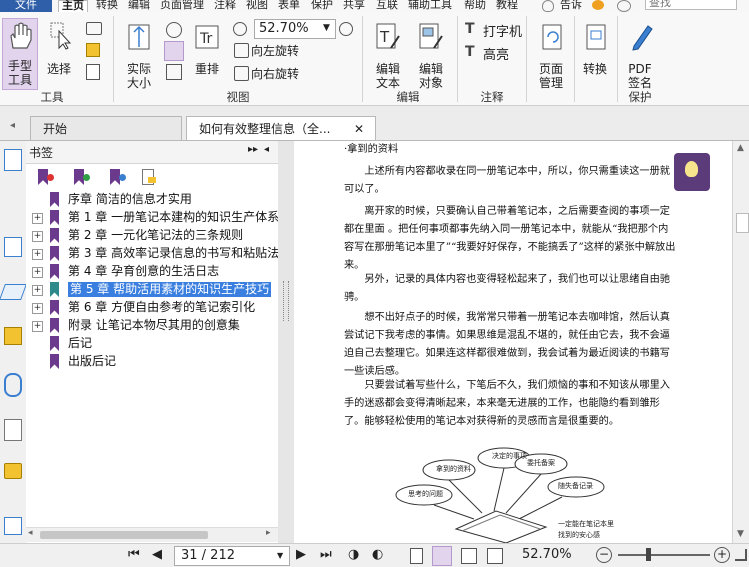 The height and width of the screenshot is (567, 749). Describe the element at coordinates (475, 5) in the screenshot. I see `menu-help: 帮助` at that location.